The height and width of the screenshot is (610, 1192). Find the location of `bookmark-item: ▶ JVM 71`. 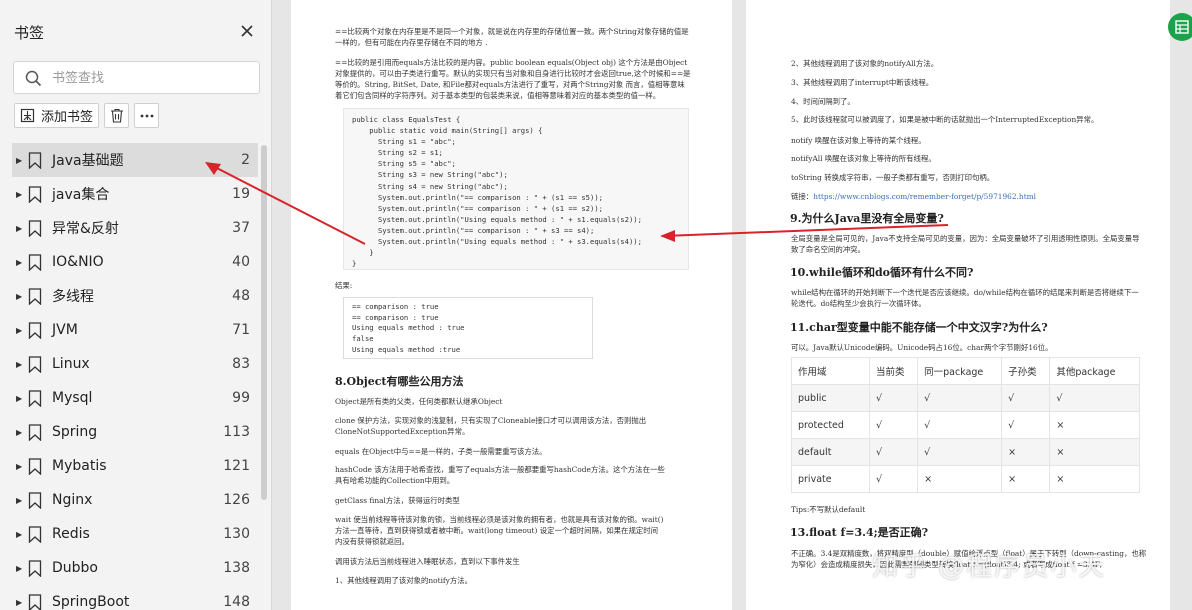

bookmark-item: ▶ JVM 71 is located at coordinates (135, 330).